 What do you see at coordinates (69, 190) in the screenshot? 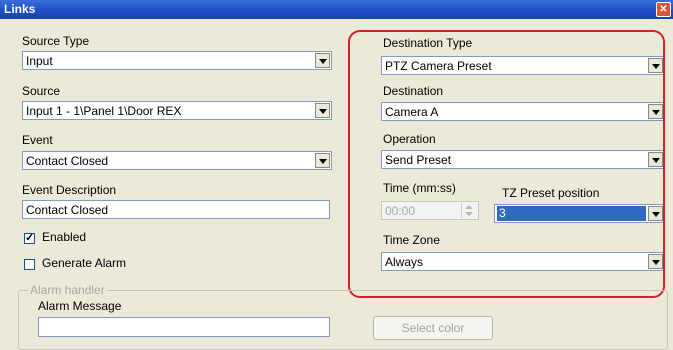
I see `event-description-label: Event Description` at bounding box center [69, 190].